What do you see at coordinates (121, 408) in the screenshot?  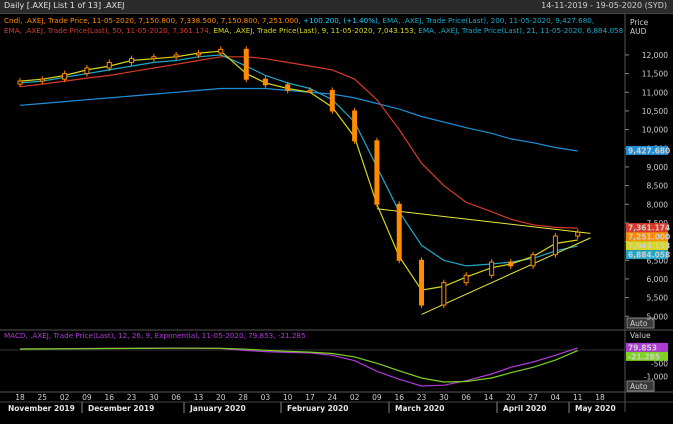 I see `x-month-label: December 2019` at bounding box center [121, 408].